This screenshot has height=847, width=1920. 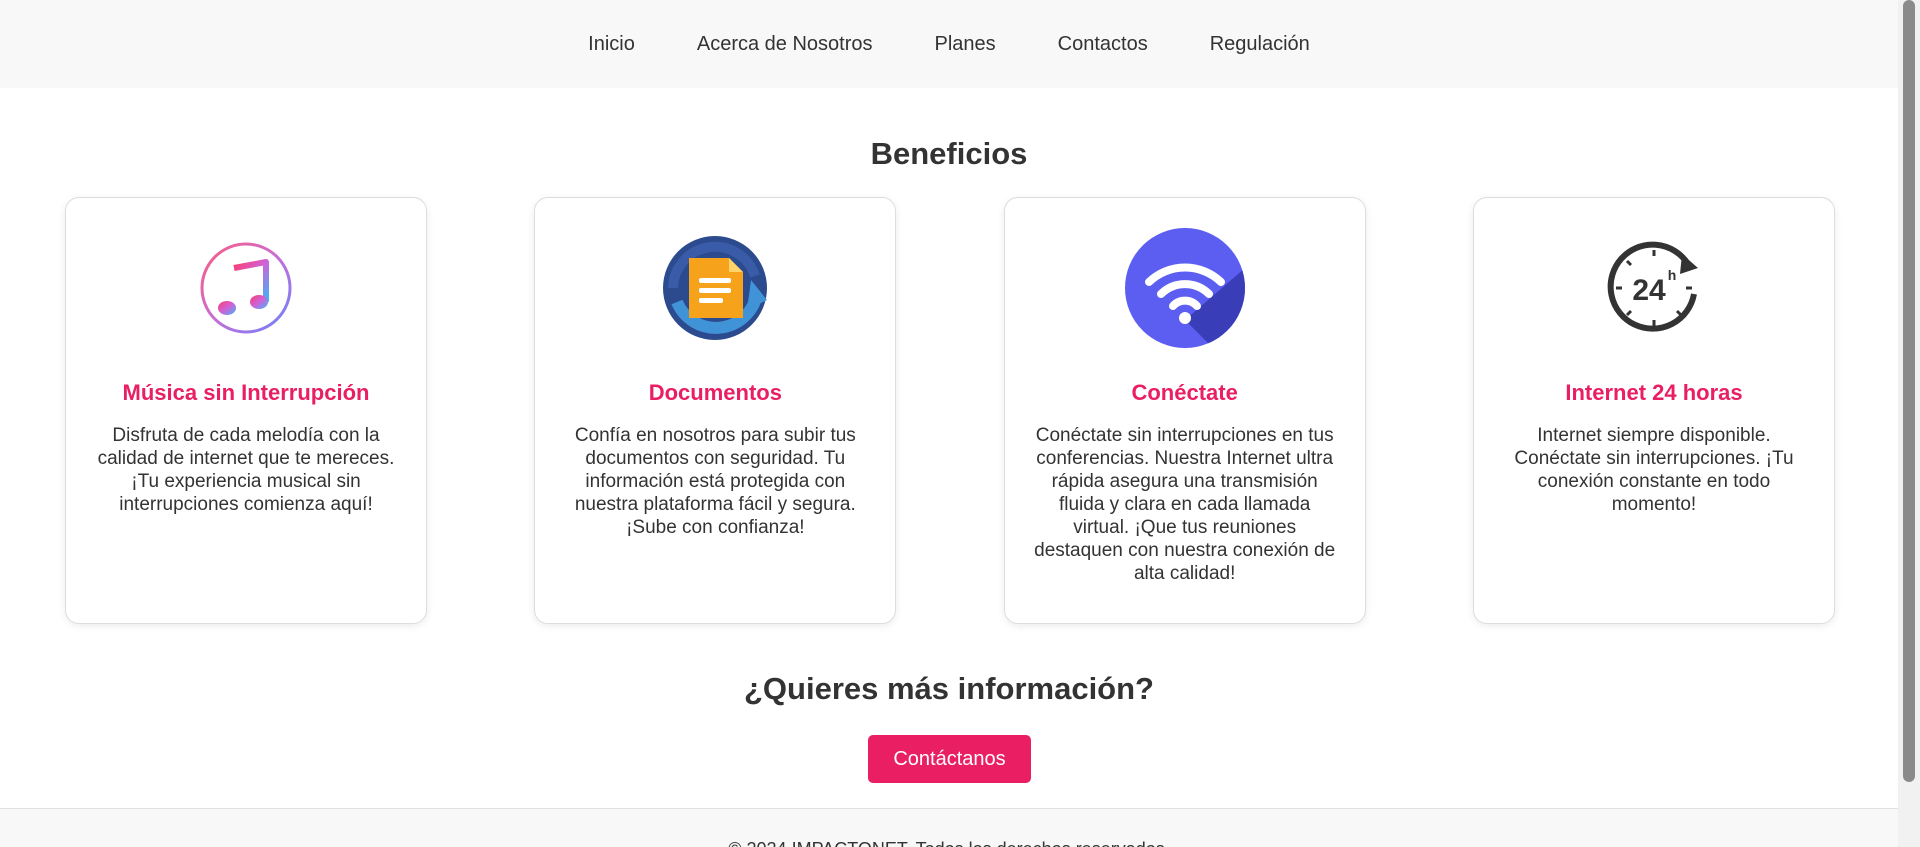 I want to click on benefit-card-title: Conéctate, so click(x=1184, y=392).